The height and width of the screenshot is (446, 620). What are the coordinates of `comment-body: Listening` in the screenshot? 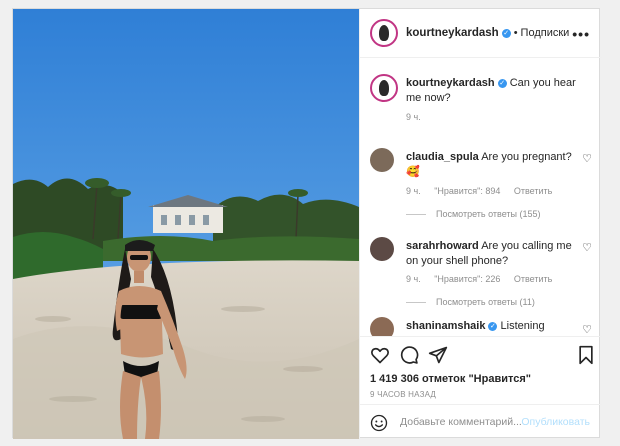 It's located at (522, 326).